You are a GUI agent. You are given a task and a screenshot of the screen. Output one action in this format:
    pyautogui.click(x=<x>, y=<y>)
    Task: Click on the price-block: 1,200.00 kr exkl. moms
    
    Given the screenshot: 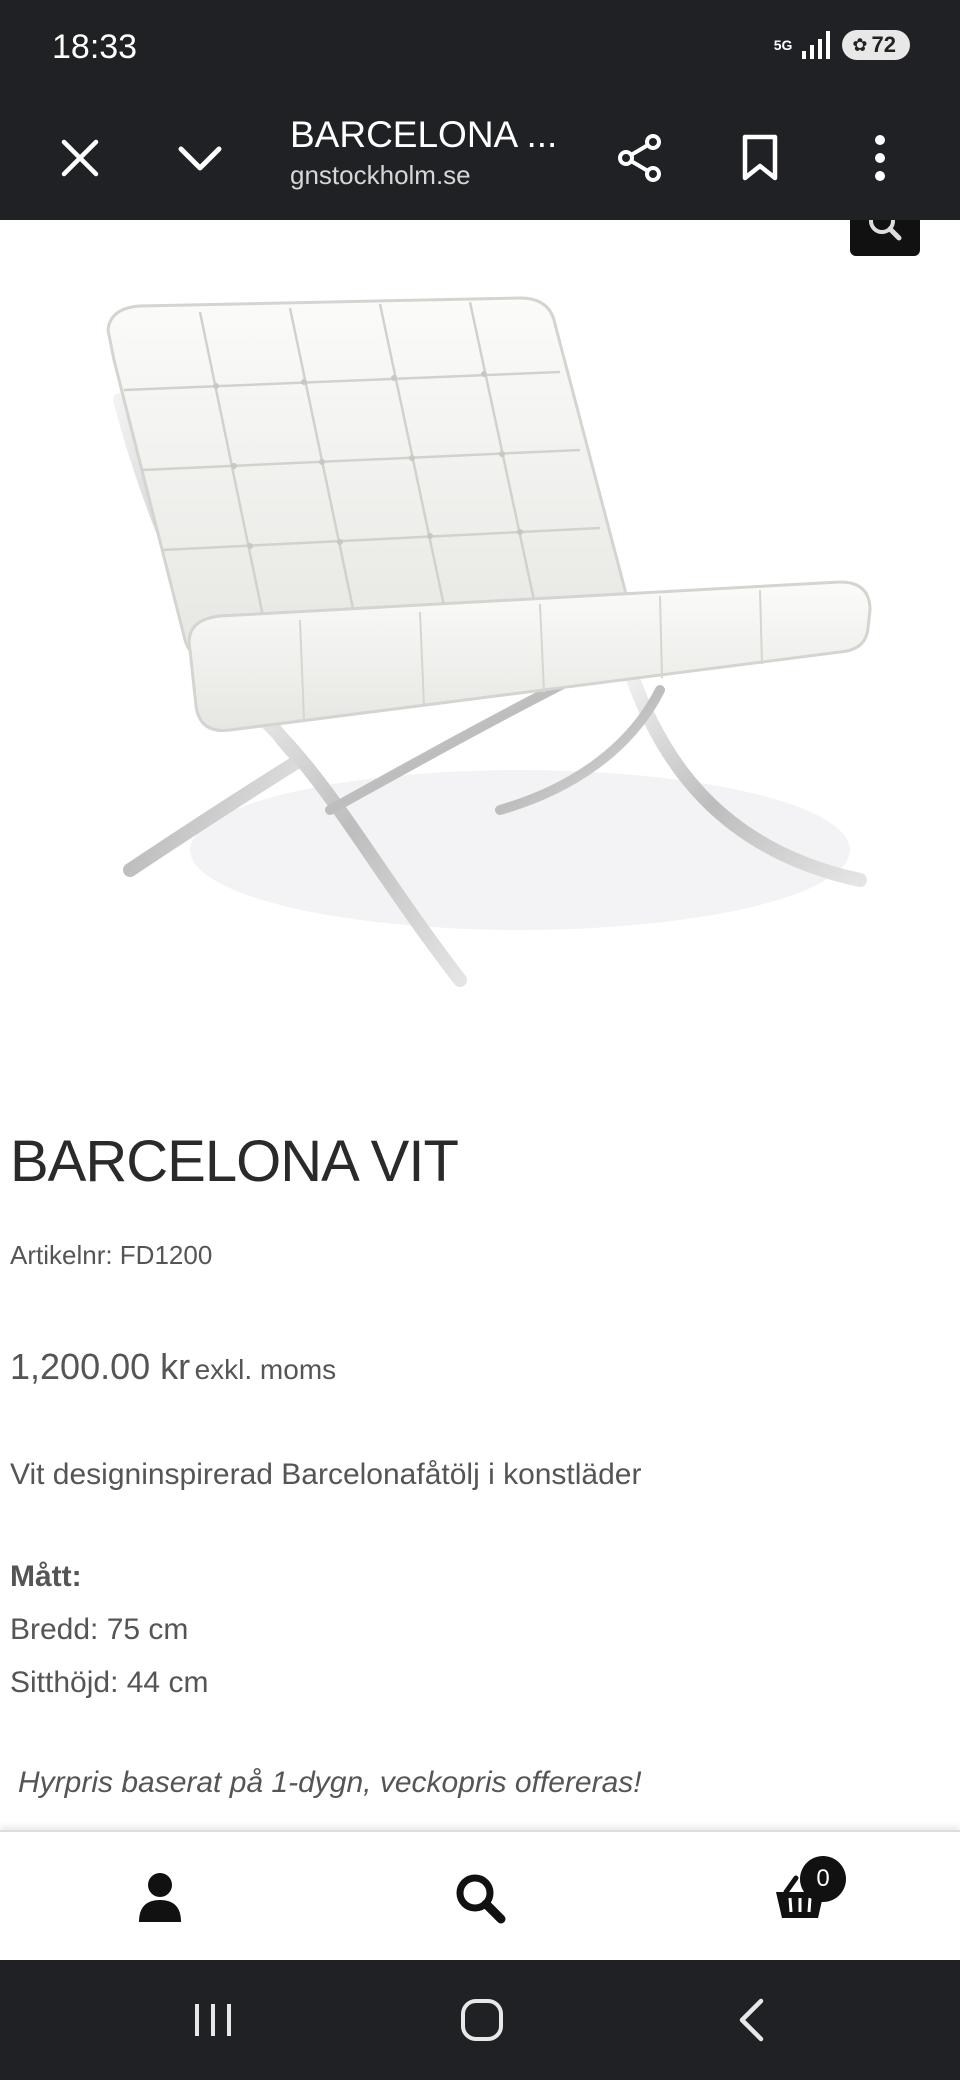 What is the action you would take?
    pyautogui.click(x=173, y=1367)
    